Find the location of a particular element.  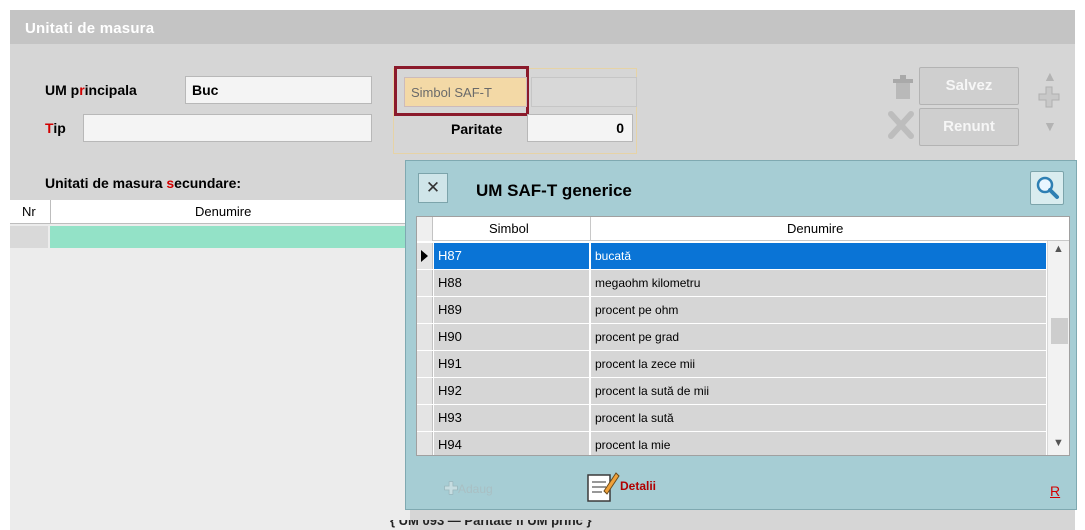

um-principala-label: UM principala is located at coordinates (91, 90).